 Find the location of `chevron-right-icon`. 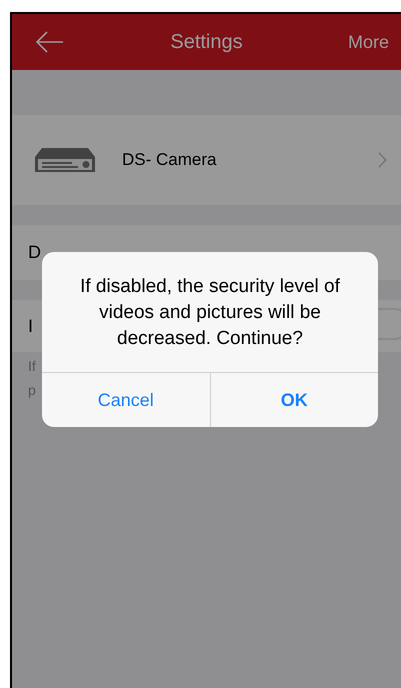

chevron-right-icon is located at coordinates (382, 160).